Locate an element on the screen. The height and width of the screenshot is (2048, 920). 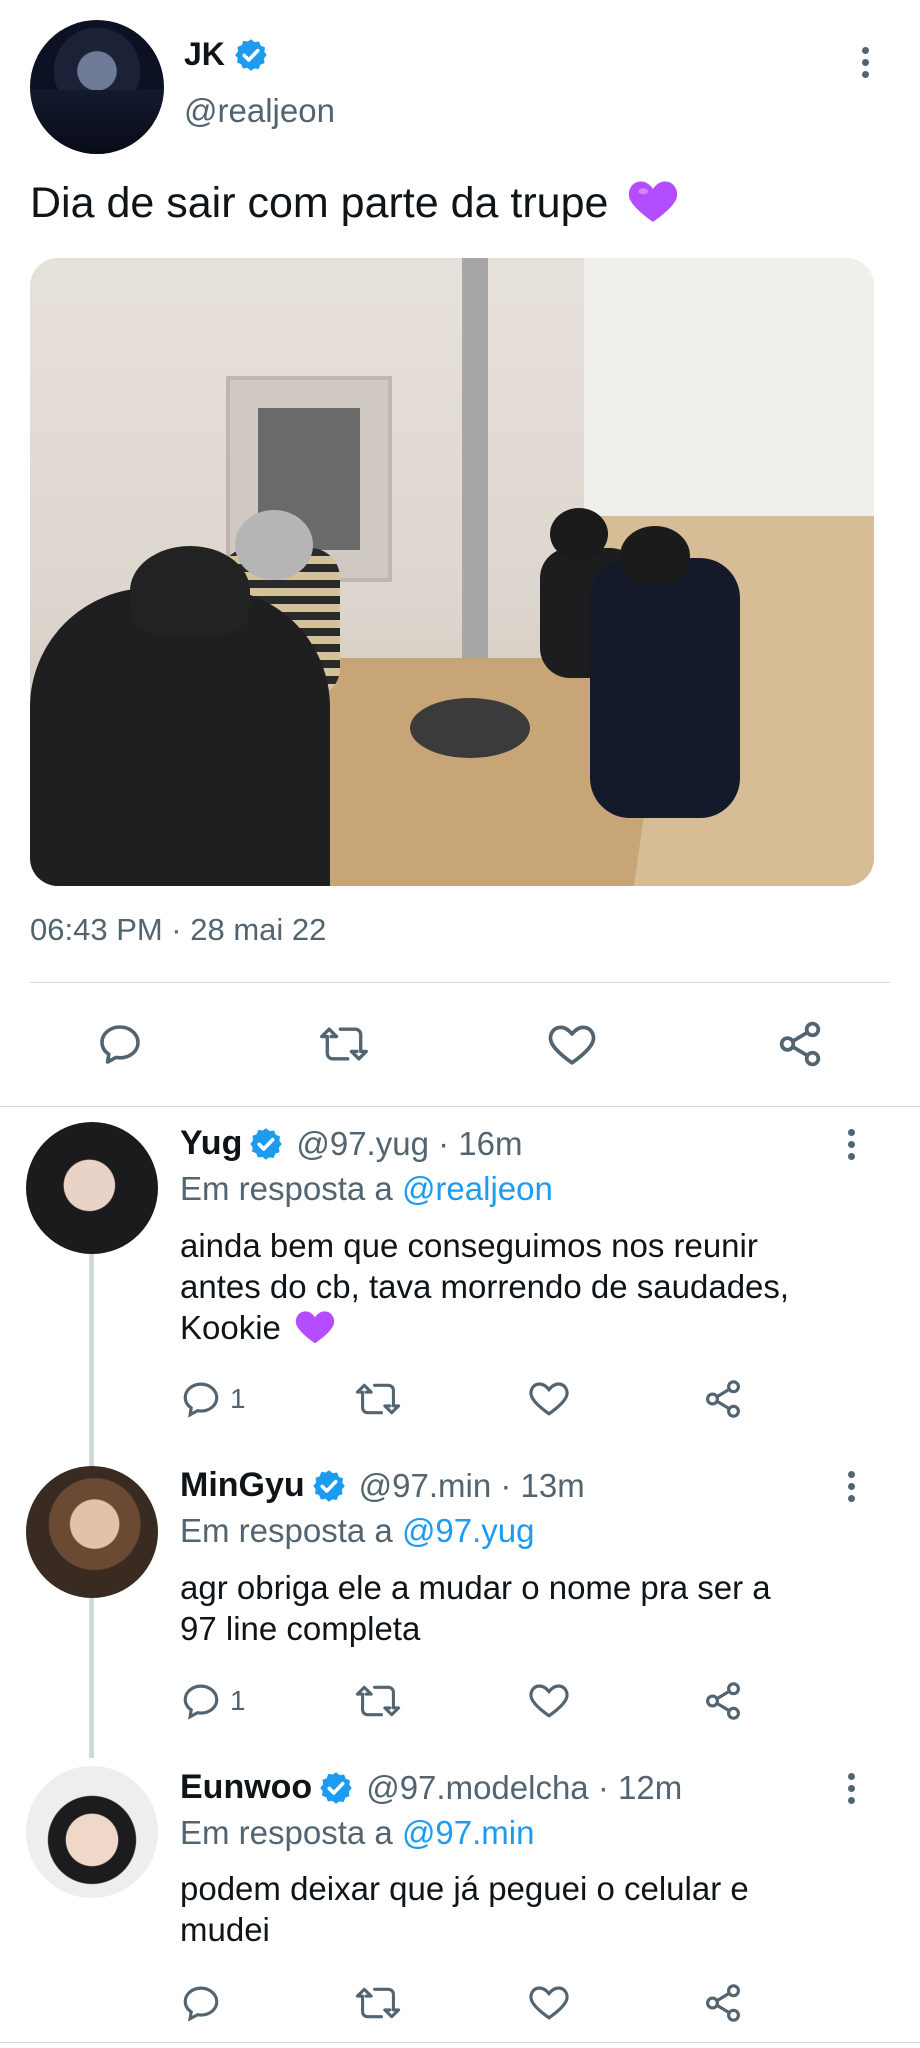
author-handle: @realjeon is located at coordinates (259, 111).